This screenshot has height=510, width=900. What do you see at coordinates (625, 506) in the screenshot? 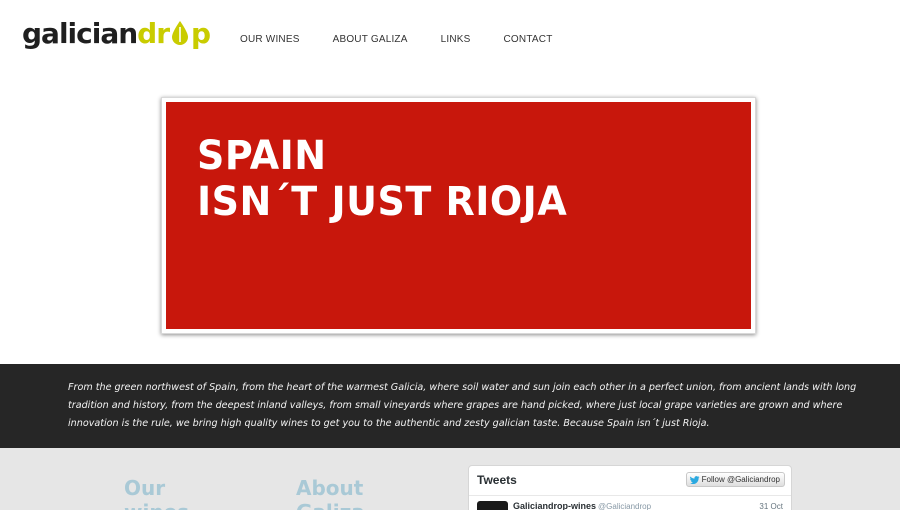
I see `tweet-author-handle: @Galiciandrop` at bounding box center [625, 506].